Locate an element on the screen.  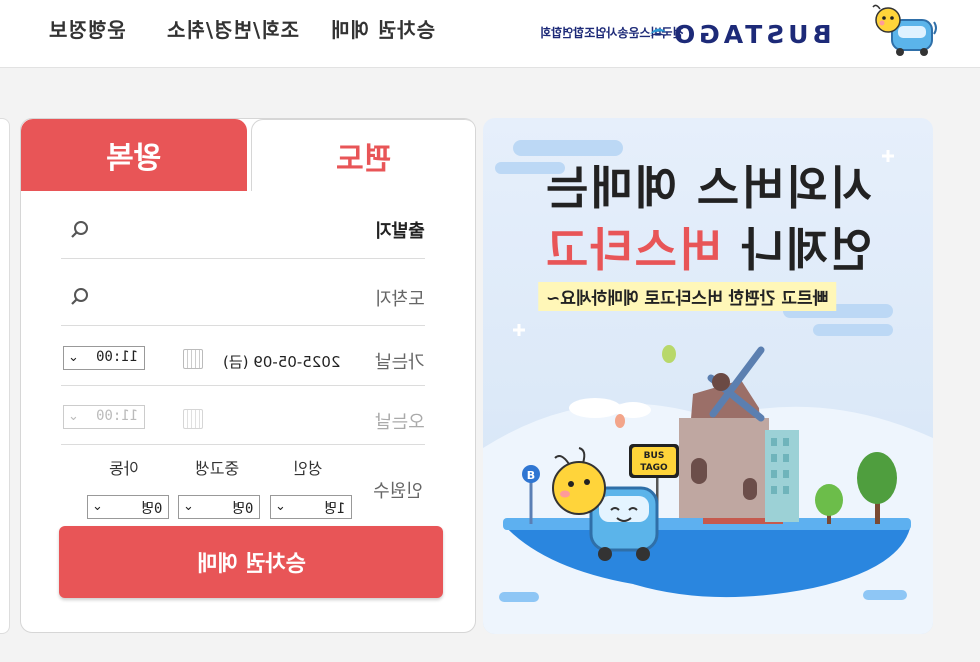
bee-bus-mascot-icon is located at coordinates (904, 30).